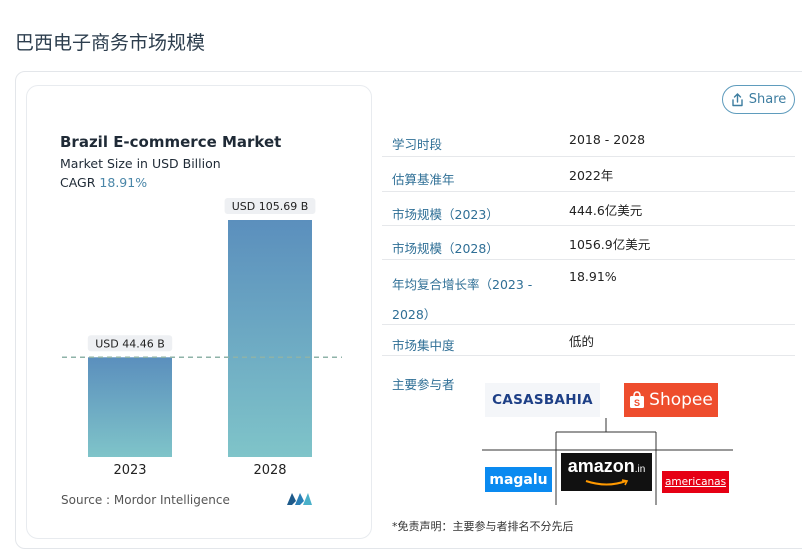  I want to click on amazon-smile-icon, so click(606, 482).